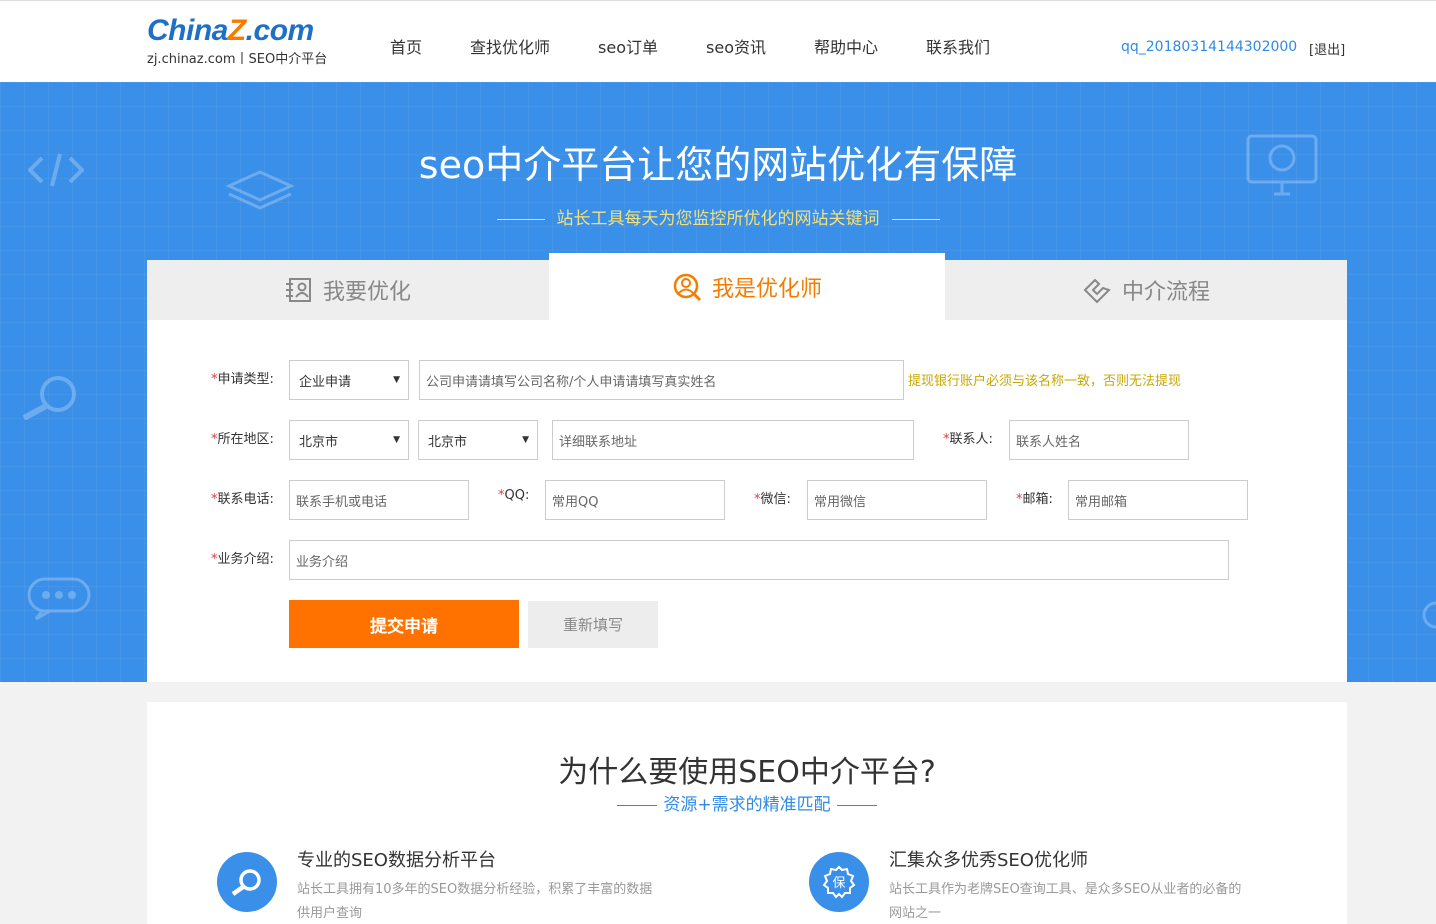  What do you see at coordinates (635, 500) in the screenshot?
I see `qq-input: 常用QQ` at bounding box center [635, 500].